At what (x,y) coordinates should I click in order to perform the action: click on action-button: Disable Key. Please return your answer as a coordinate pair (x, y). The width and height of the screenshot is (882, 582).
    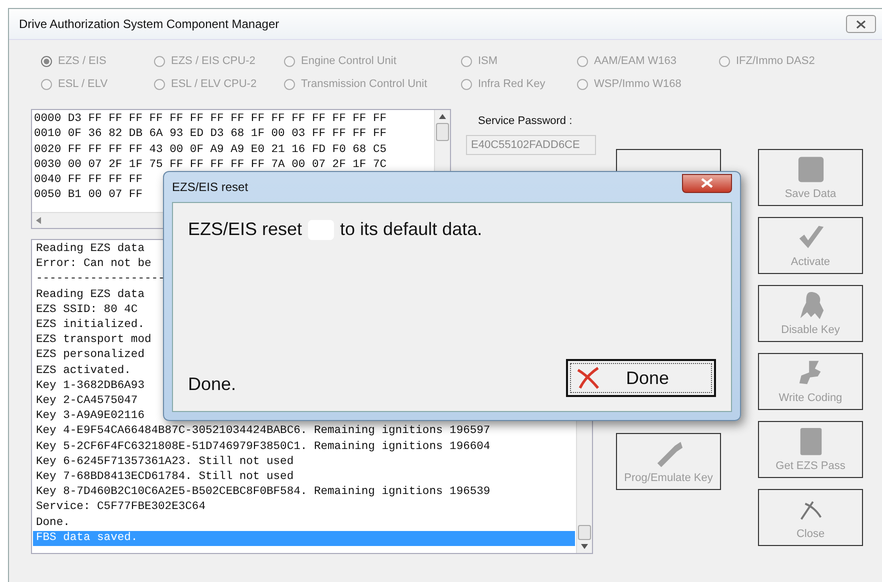
    Looking at the image, I should click on (810, 313).